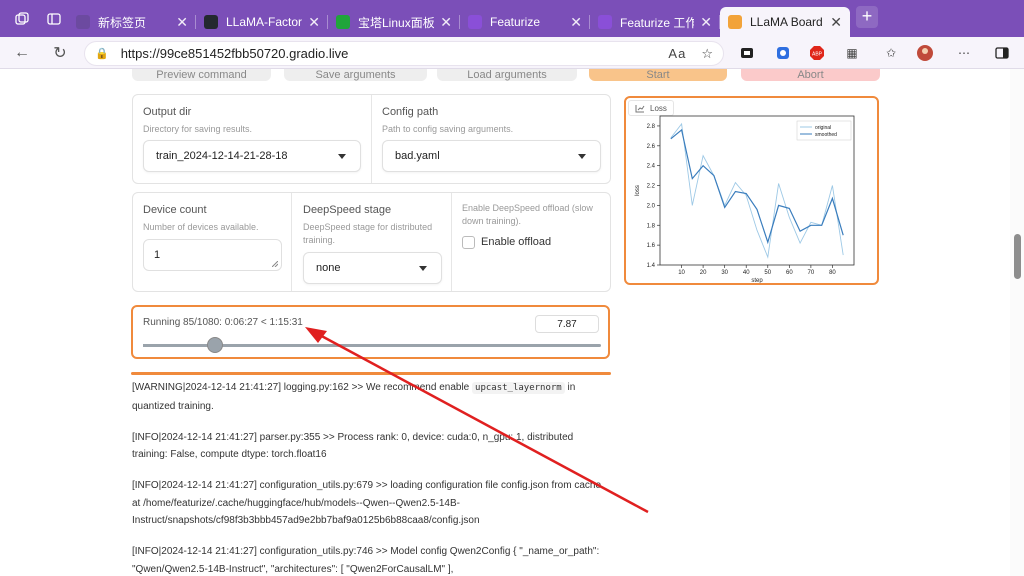  What do you see at coordinates (54, 19) in the screenshot?
I see `tab-actions-icon` at bounding box center [54, 19].